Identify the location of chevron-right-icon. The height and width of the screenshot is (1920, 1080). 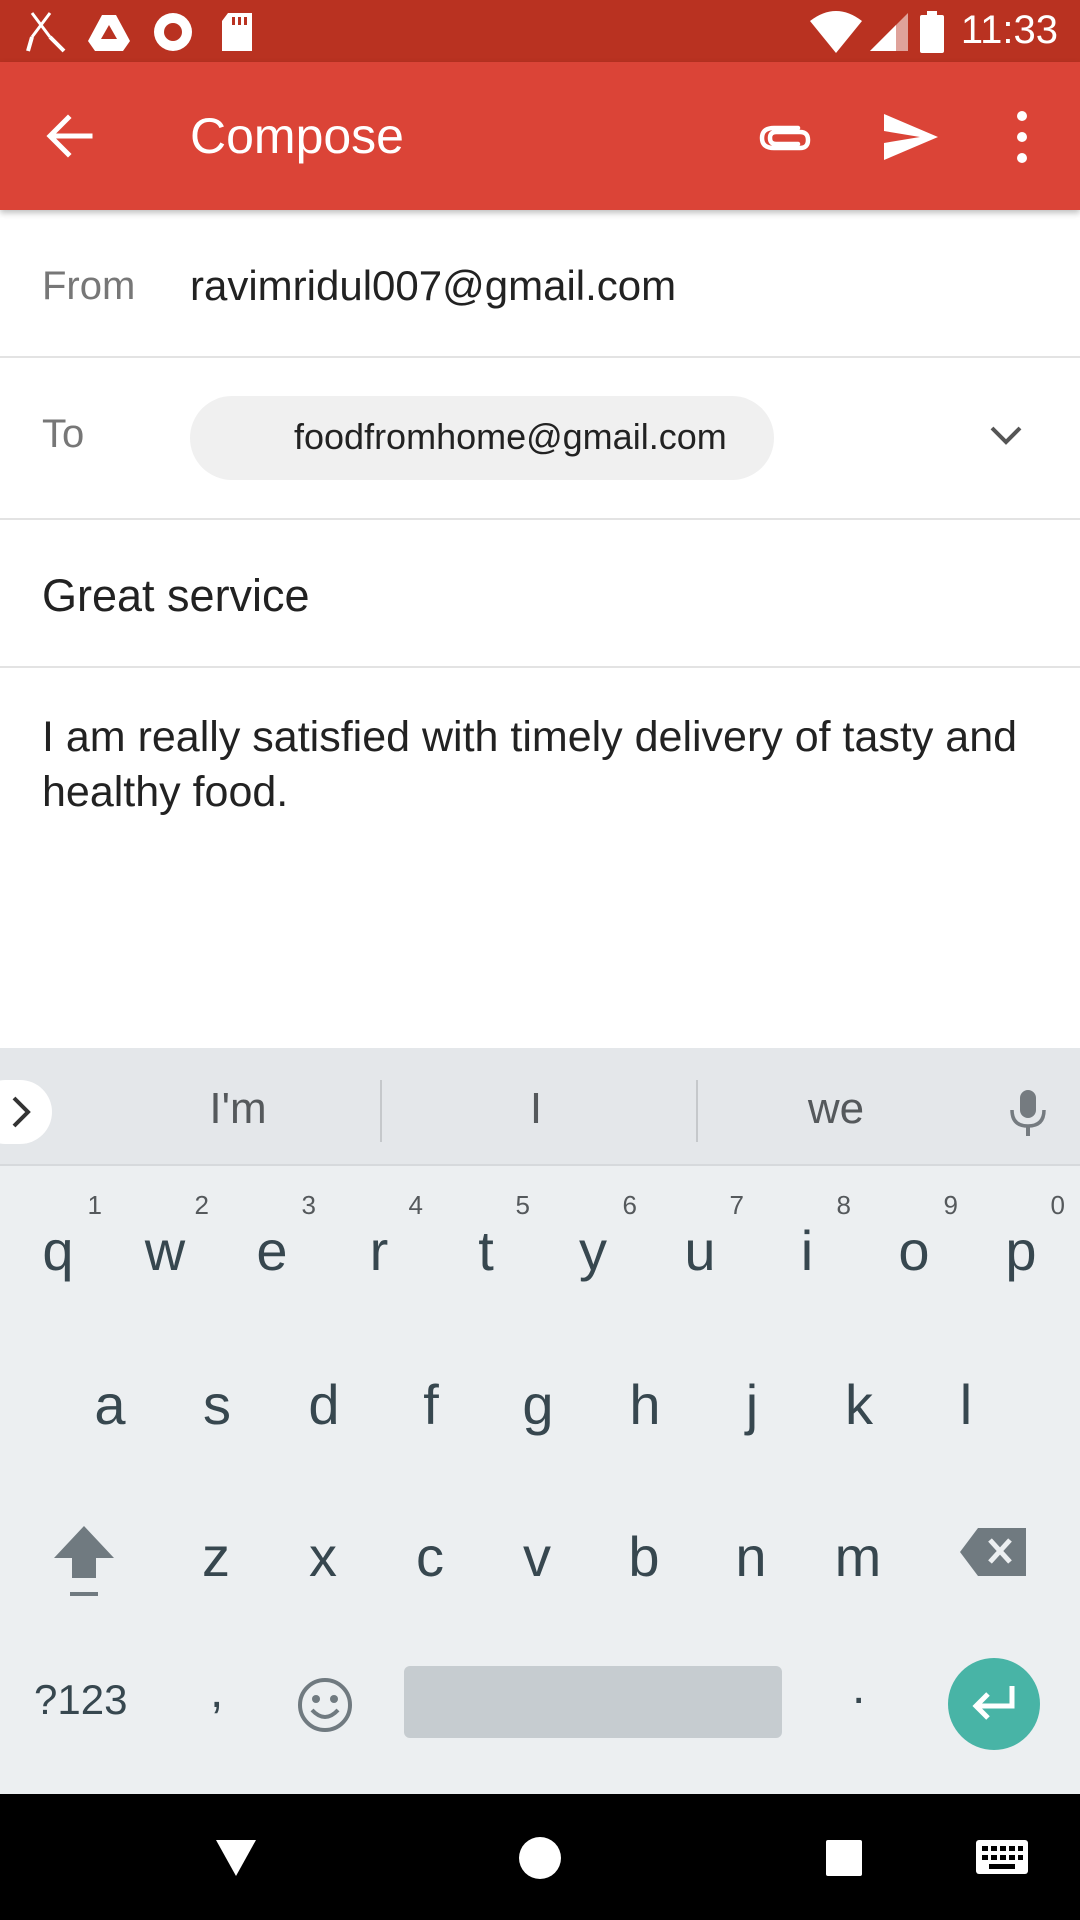
(21, 1112).